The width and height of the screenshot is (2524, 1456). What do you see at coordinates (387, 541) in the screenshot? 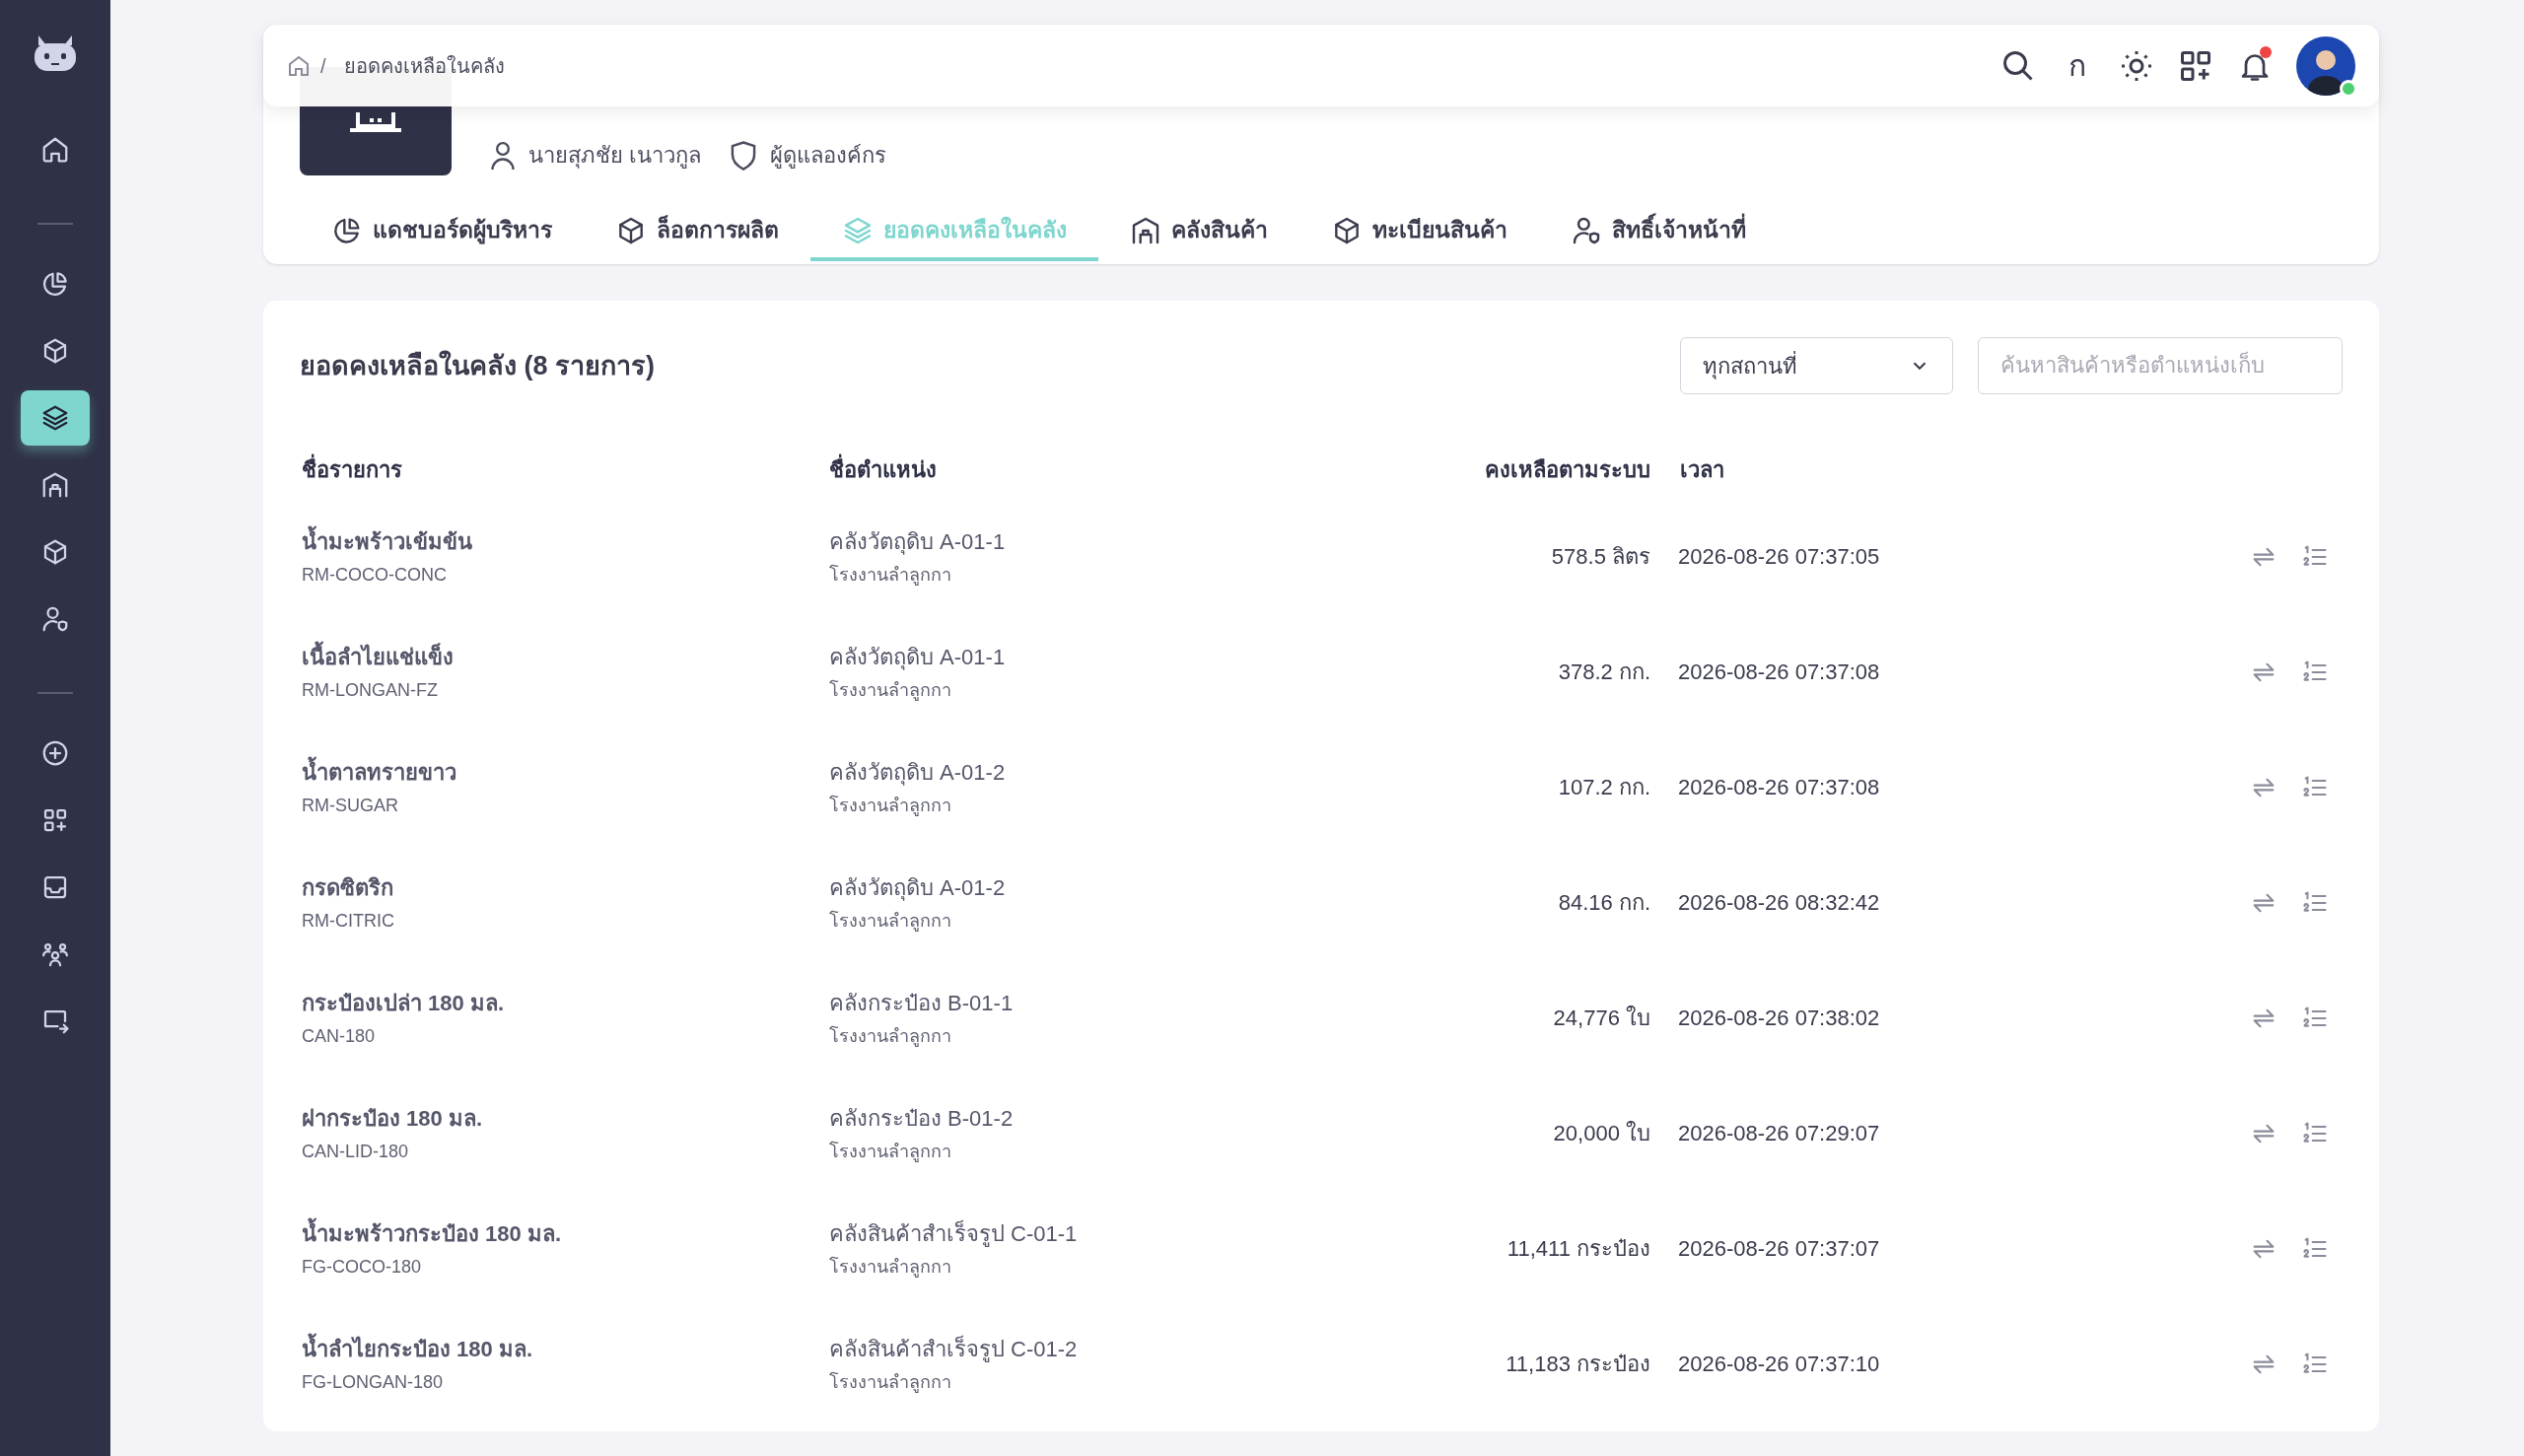
I see `item-name: น้ำมะพร้าวเข้มข้น` at bounding box center [387, 541].